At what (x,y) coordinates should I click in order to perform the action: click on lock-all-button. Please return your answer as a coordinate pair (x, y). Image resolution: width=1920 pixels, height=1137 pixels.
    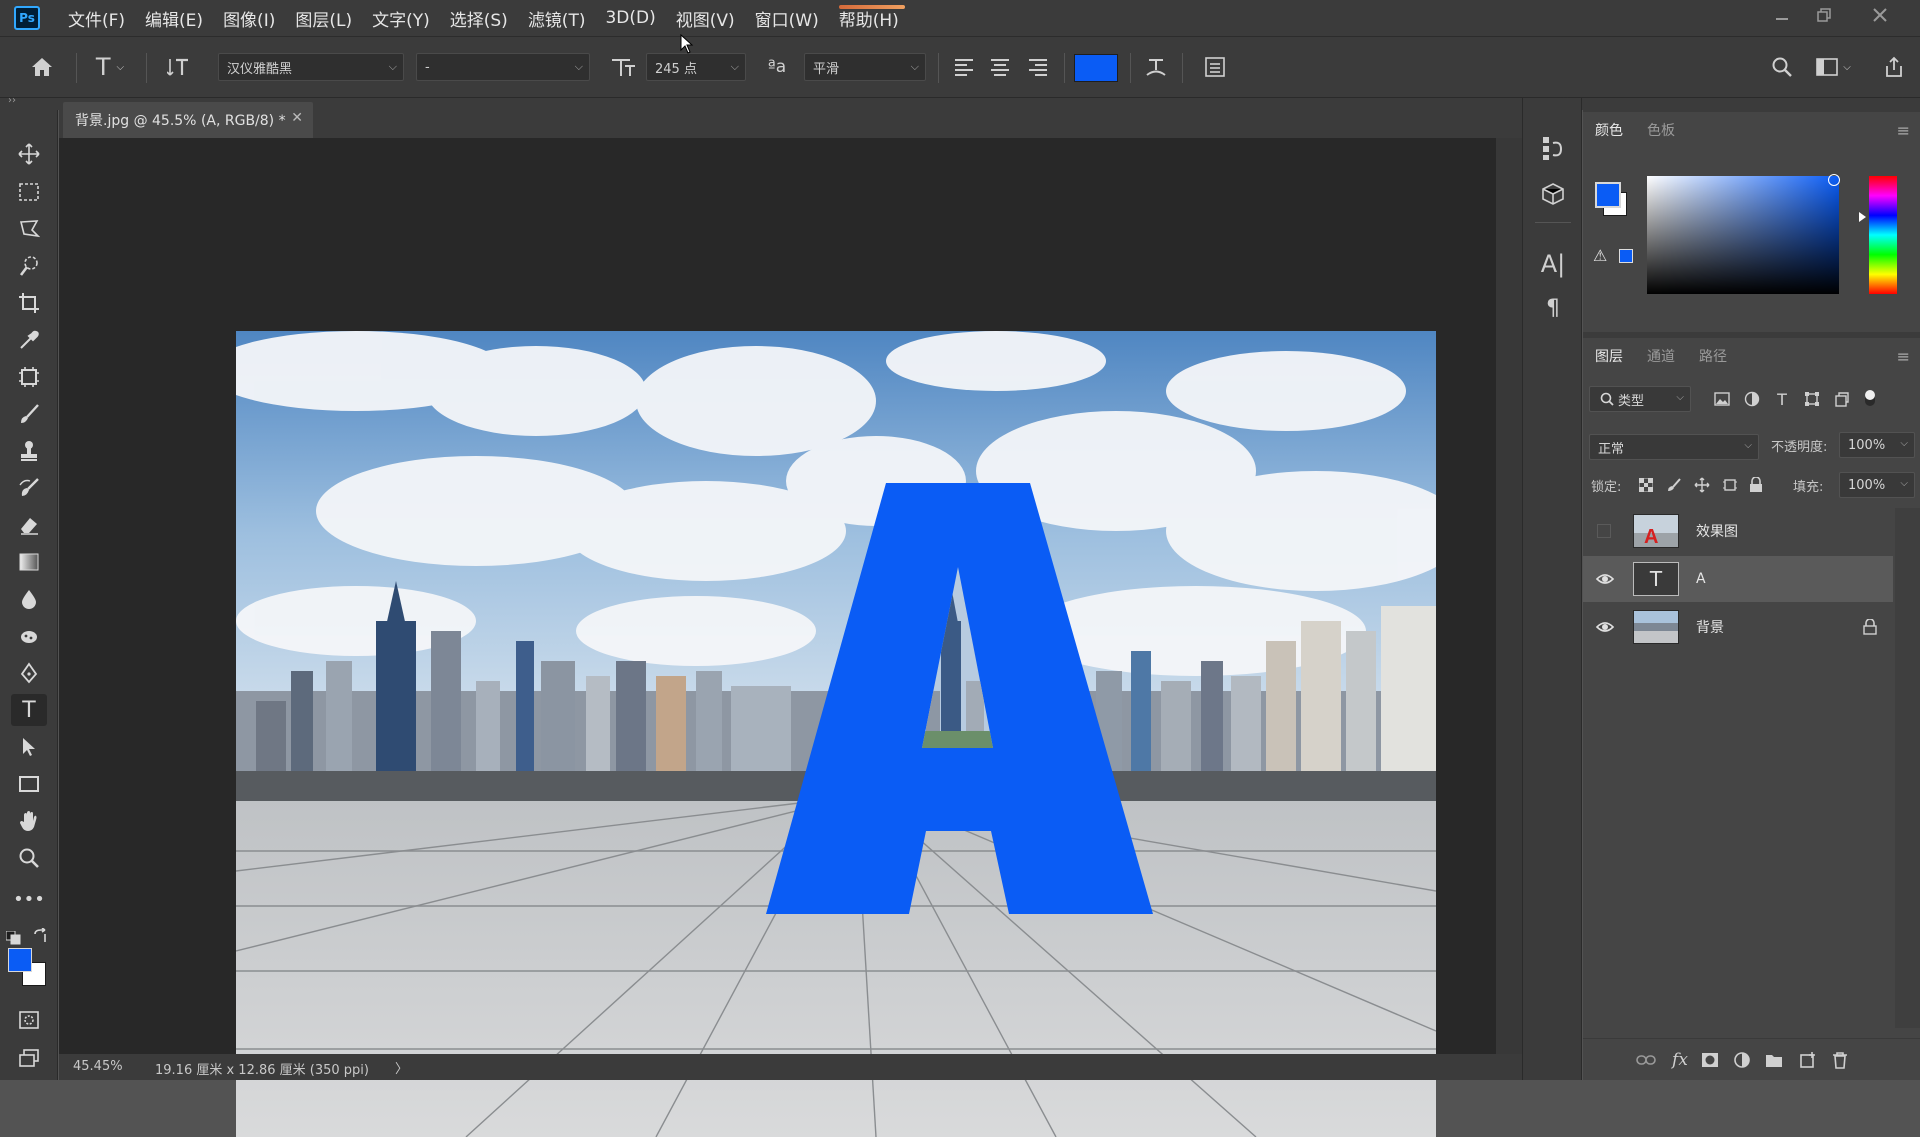
    Looking at the image, I should click on (1756, 485).